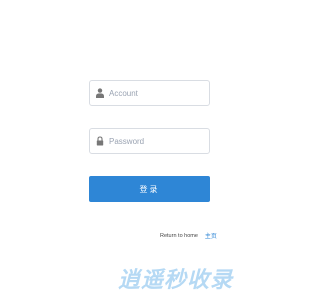 The width and height of the screenshot is (320, 300). I want to click on home-link: 主页, so click(211, 235).